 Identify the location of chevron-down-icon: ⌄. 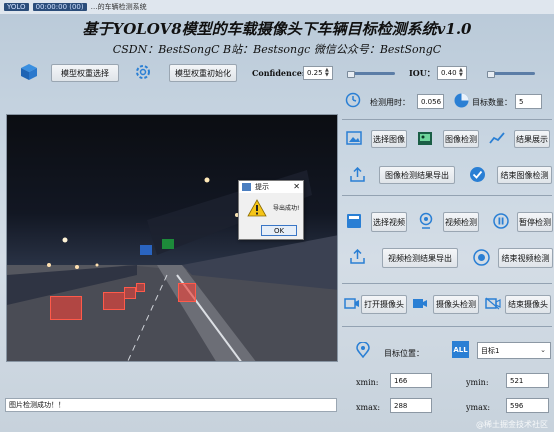
(543, 350).